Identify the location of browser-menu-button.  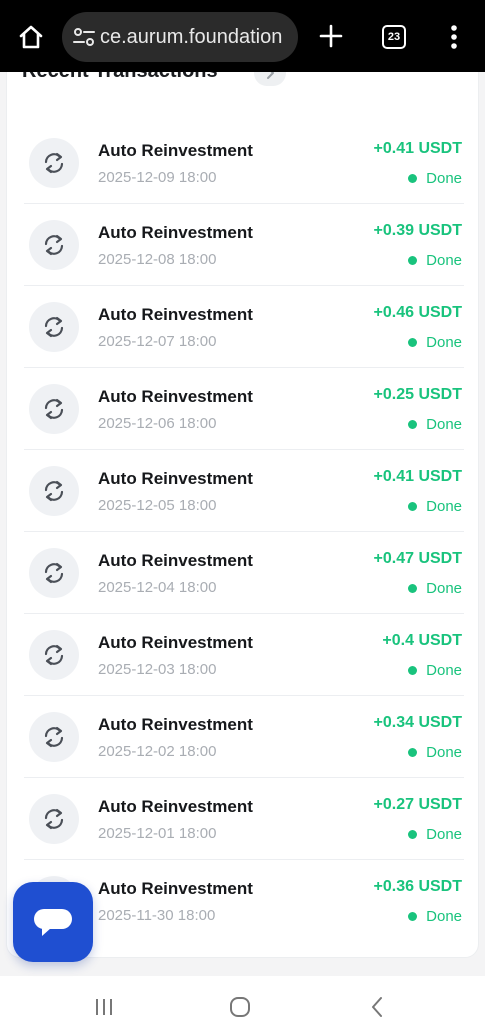
(454, 37).